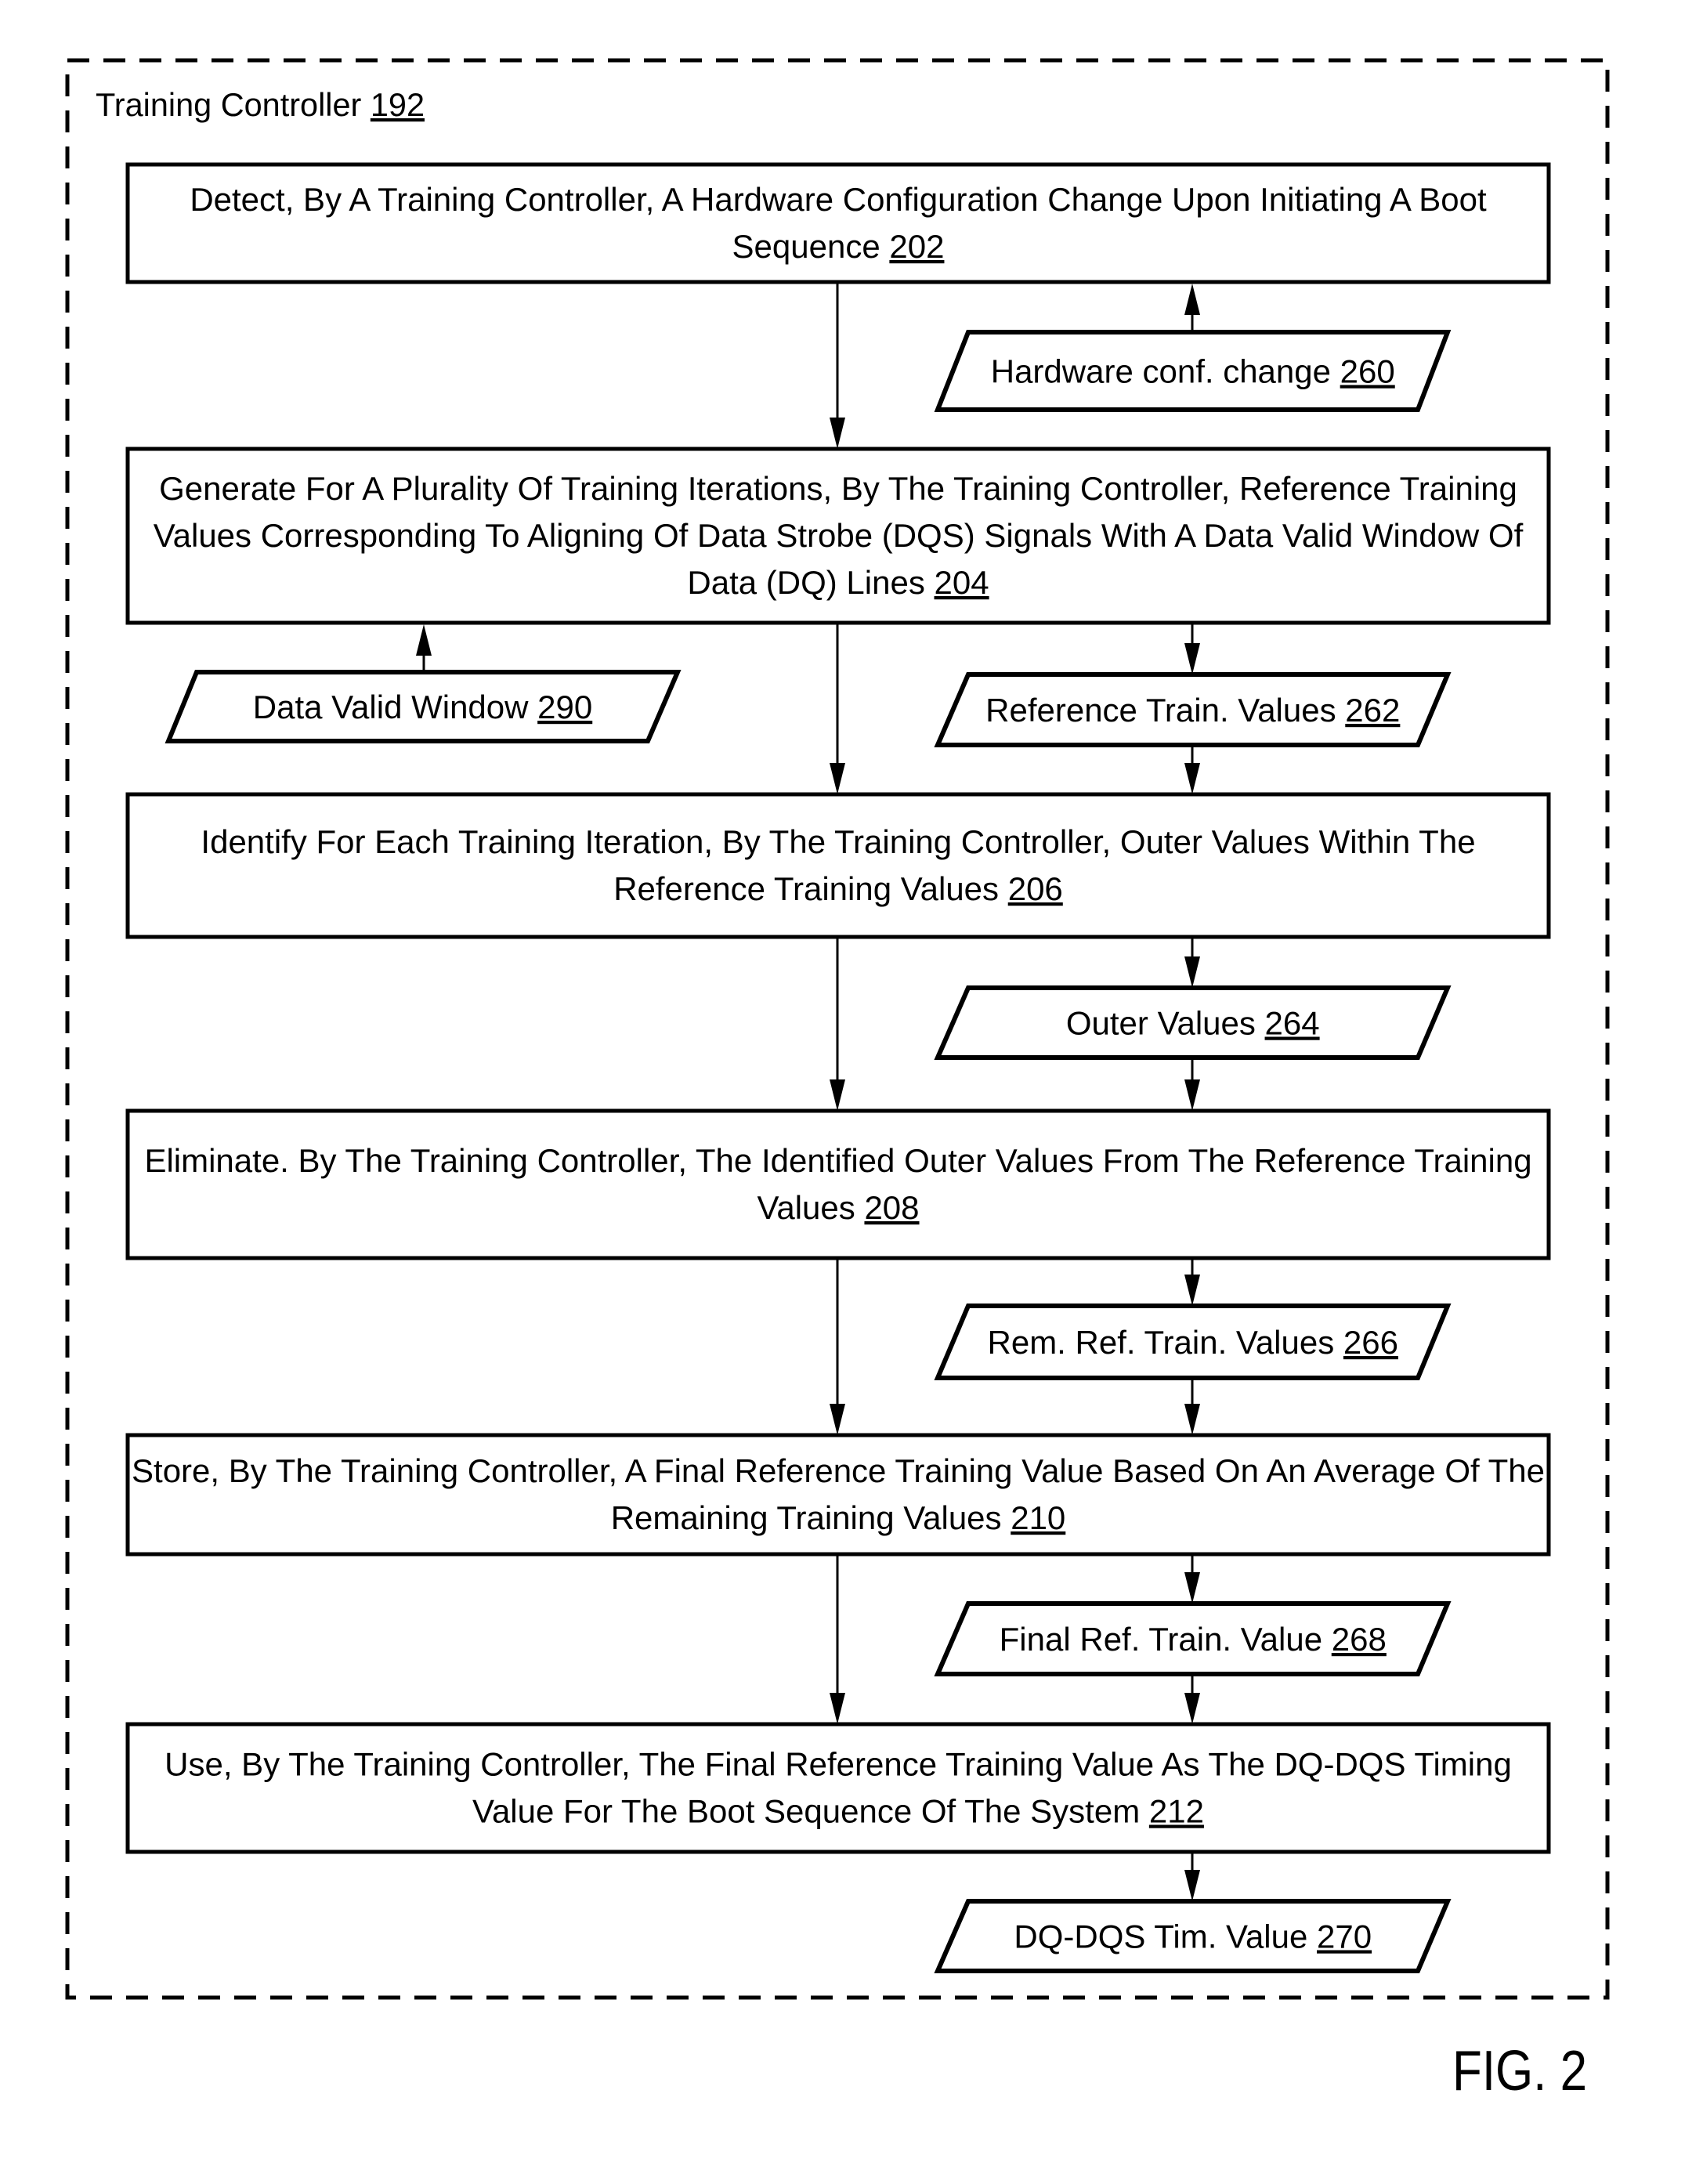 This screenshot has width=1703, height=2184. What do you see at coordinates (1370, 1342) in the screenshot?
I see `data-item-ref-number: 266` at bounding box center [1370, 1342].